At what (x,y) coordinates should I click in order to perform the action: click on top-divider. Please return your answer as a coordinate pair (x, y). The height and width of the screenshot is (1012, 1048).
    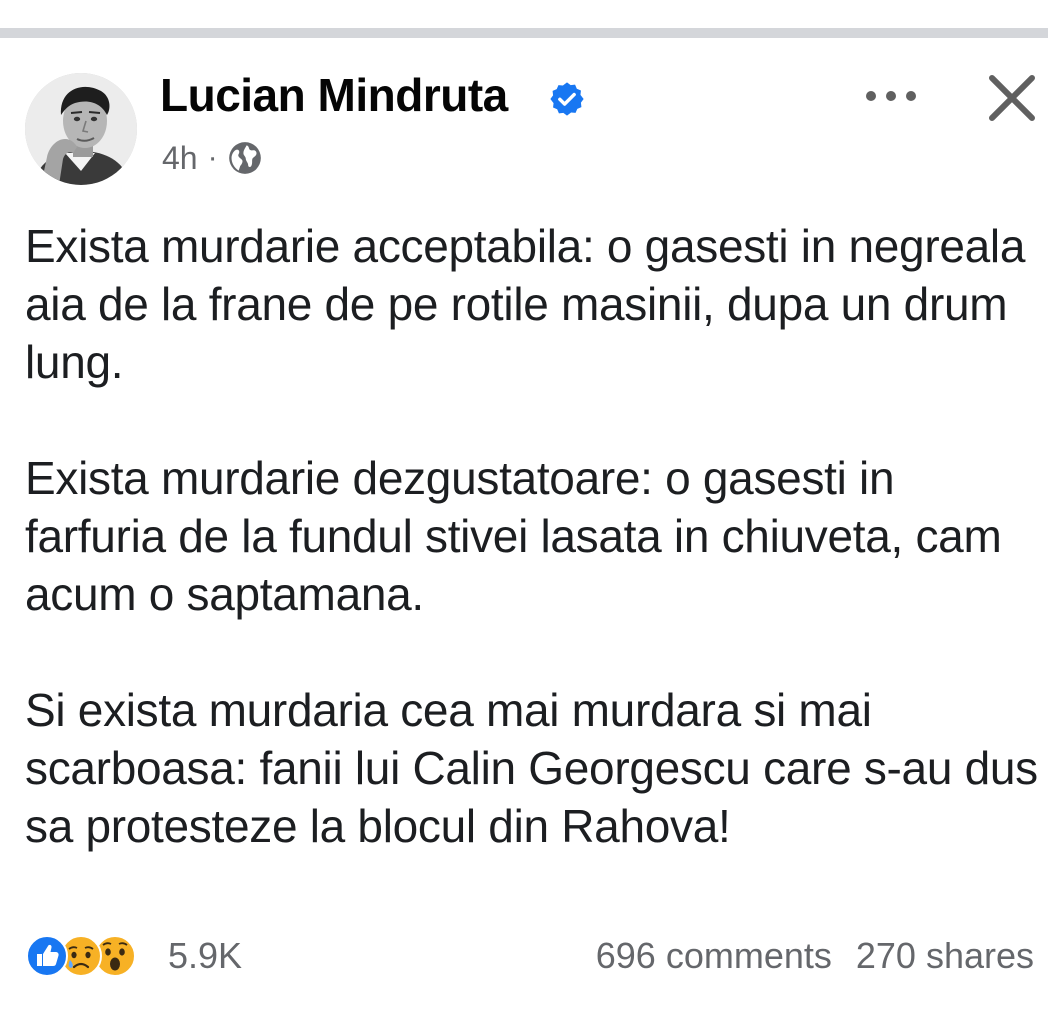
    Looking at the image, I should click on (524, 33).